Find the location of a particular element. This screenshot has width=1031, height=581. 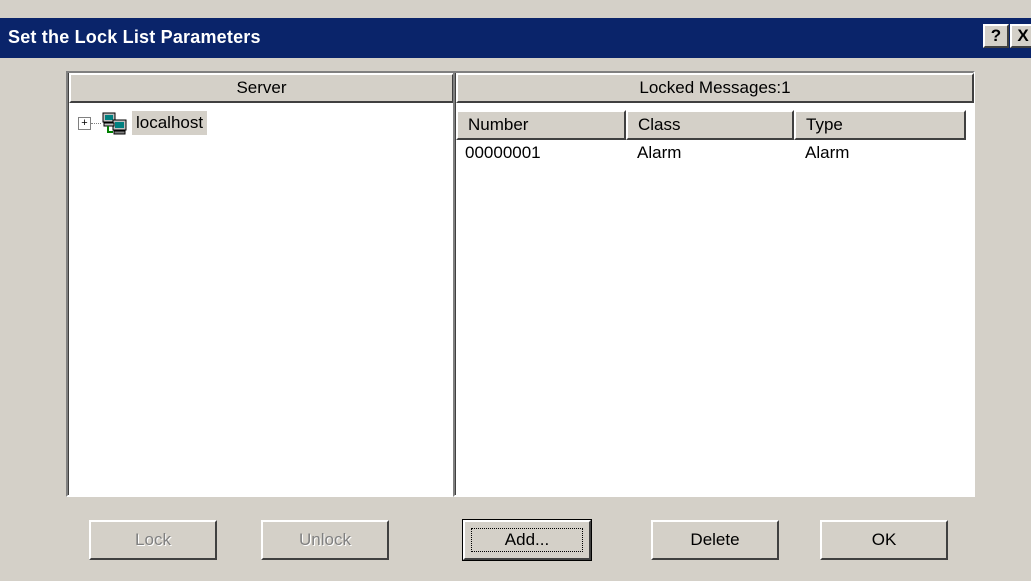

messages-header: Locked Messages:1 is located at coordinates (715, 88).